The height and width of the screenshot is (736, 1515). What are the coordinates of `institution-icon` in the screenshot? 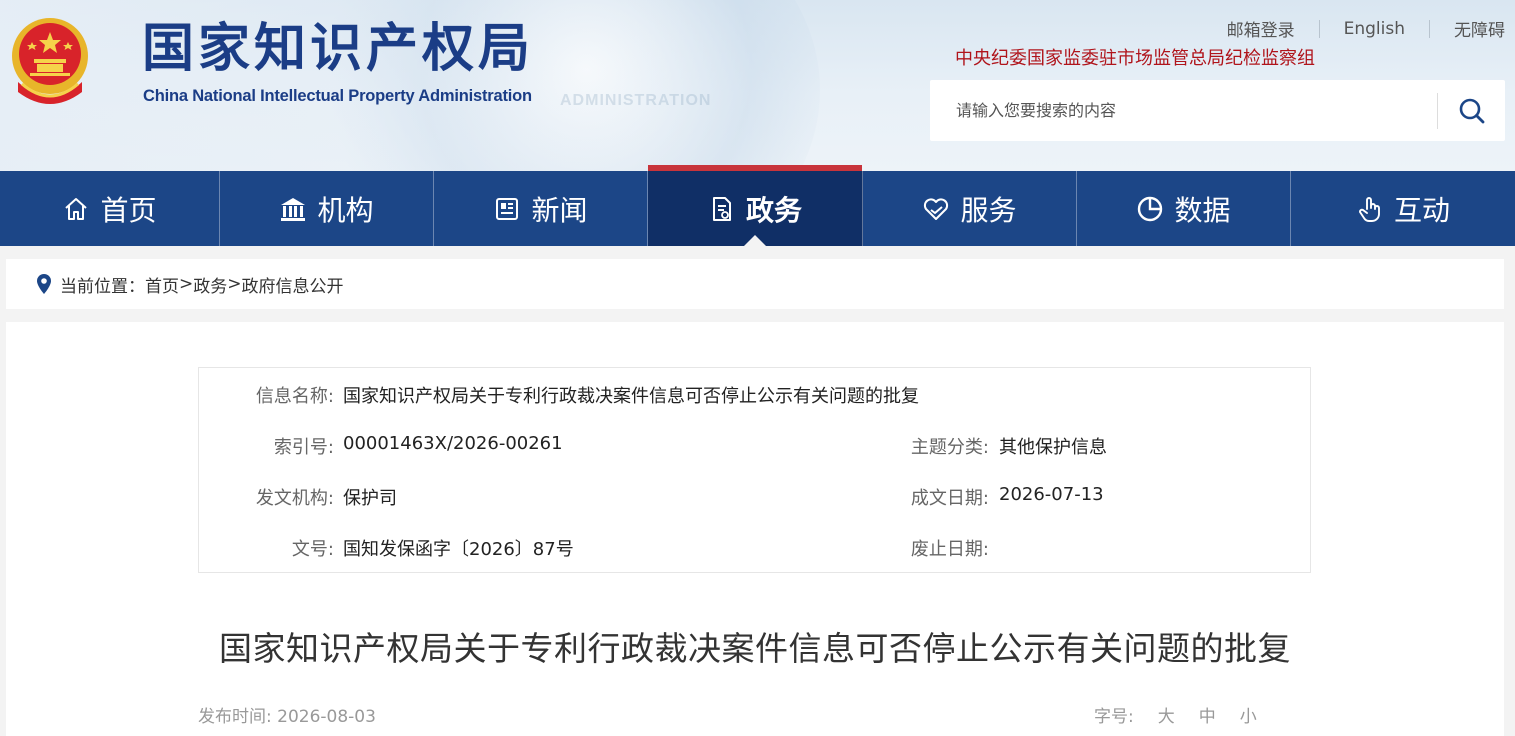 It's located at (293, 209).